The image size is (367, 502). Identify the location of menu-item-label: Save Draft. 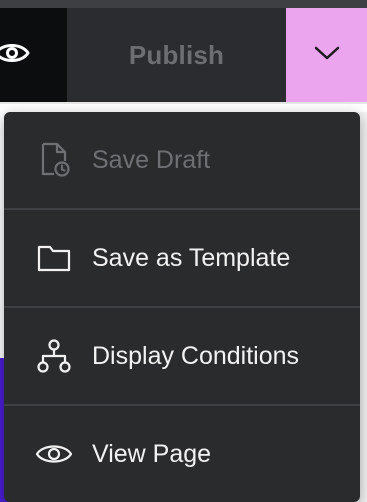
(151, 159).